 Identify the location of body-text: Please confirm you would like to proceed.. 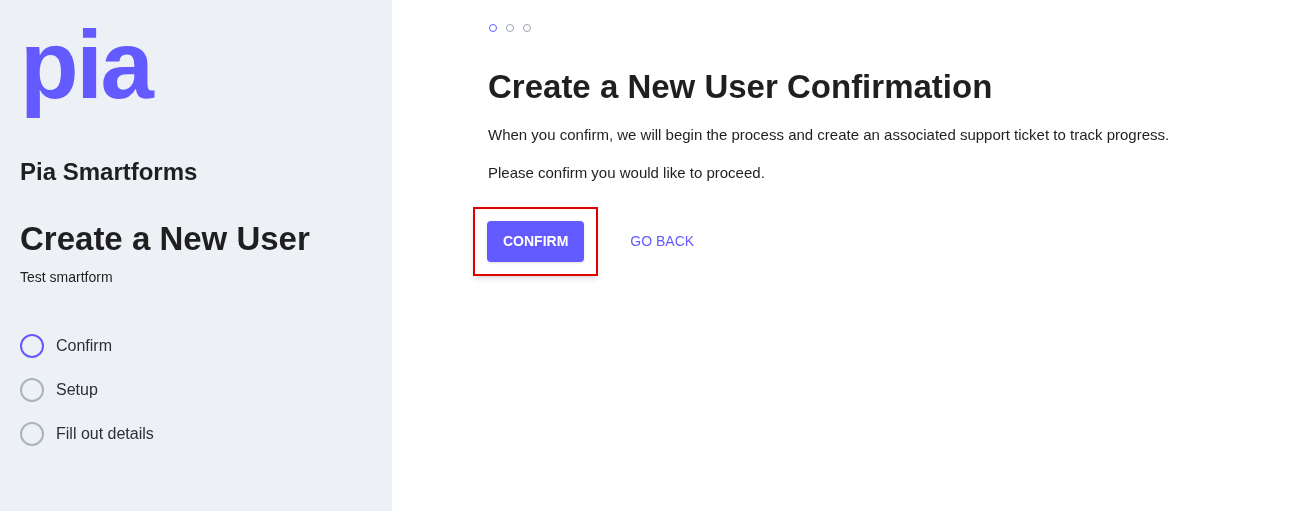
(627, 173).